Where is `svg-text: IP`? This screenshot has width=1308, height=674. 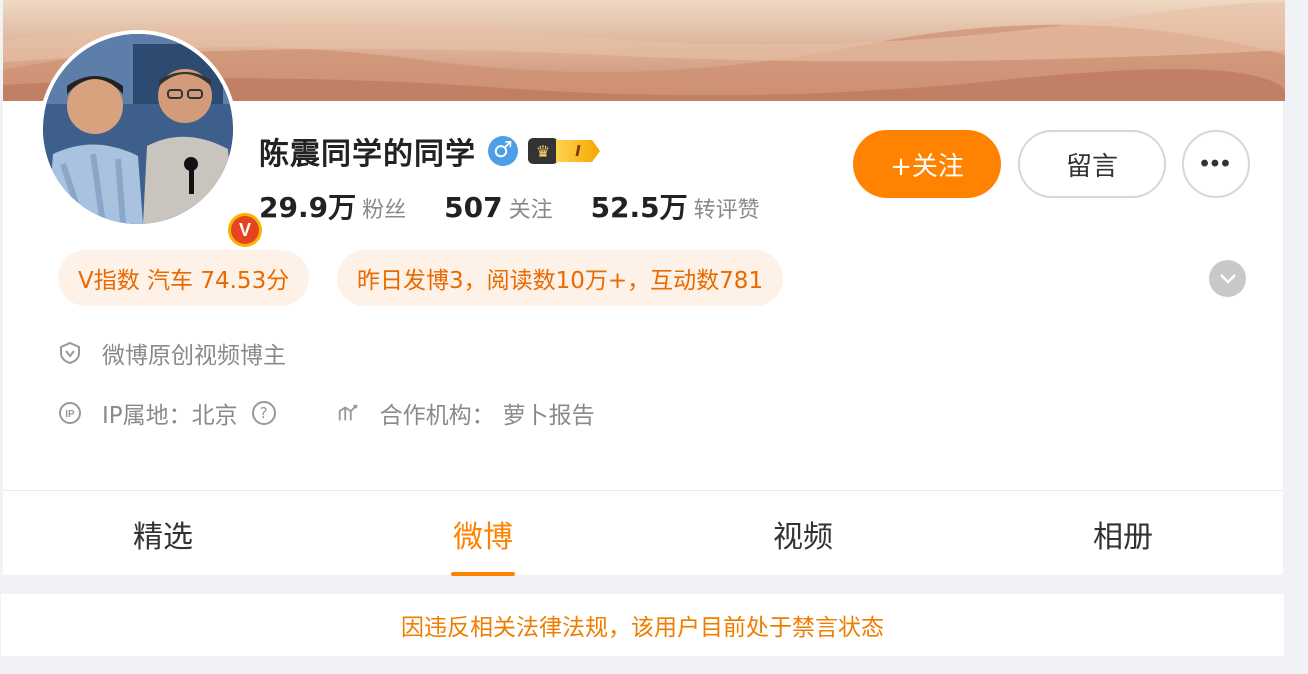 svg-text: IP is located at coordinates (70, 414).